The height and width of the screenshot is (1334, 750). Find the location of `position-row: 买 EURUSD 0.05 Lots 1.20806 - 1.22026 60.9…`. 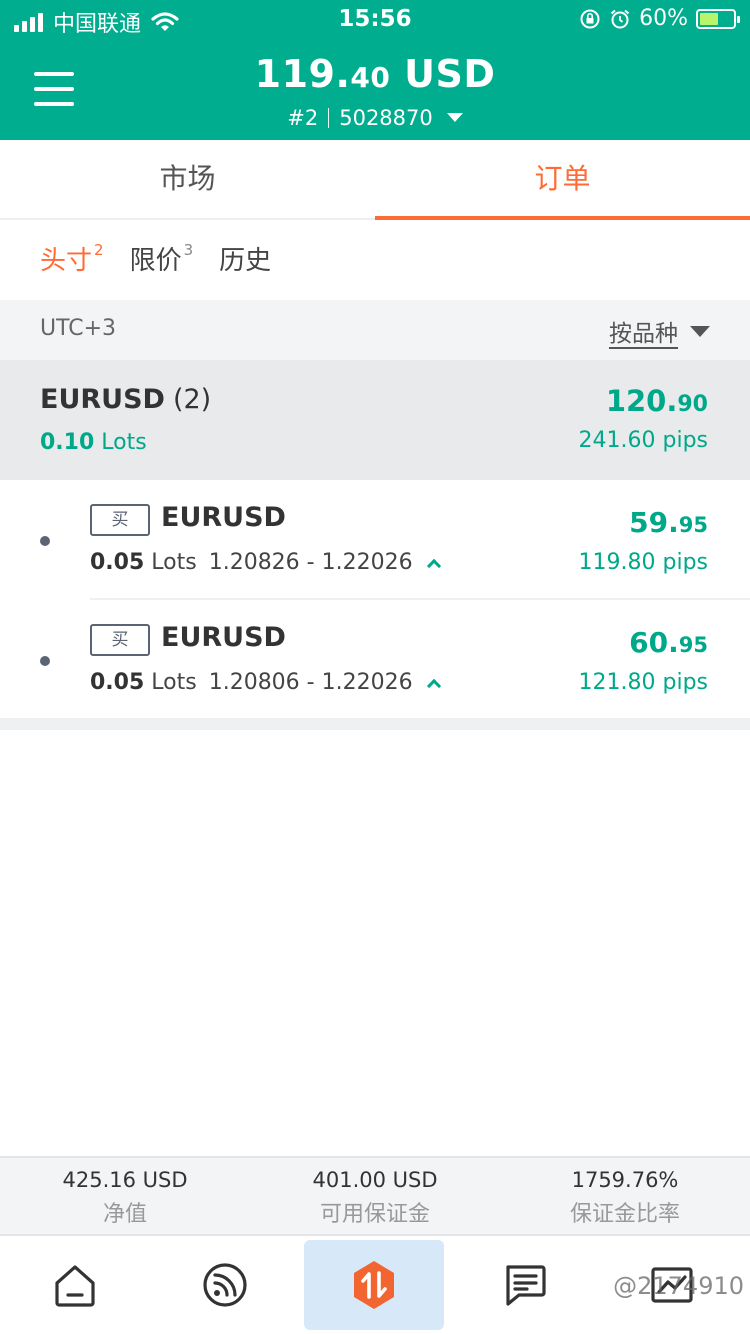

position-row: 买 EURUSD 0.05 Lots 1.20806 - 1.22026 60.9… is located at coordinates (375, 660).